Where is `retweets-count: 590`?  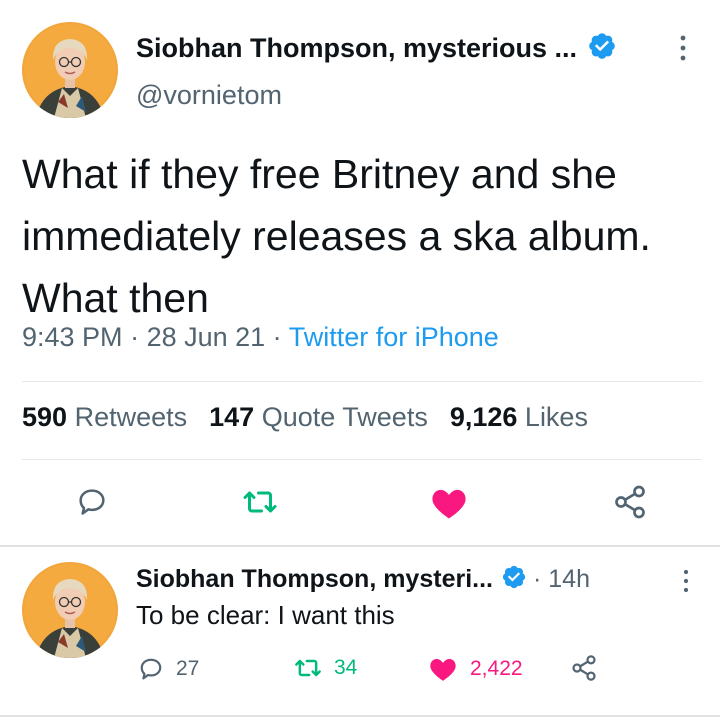 retweets-count: 590 is located at coordinates (45, 417).